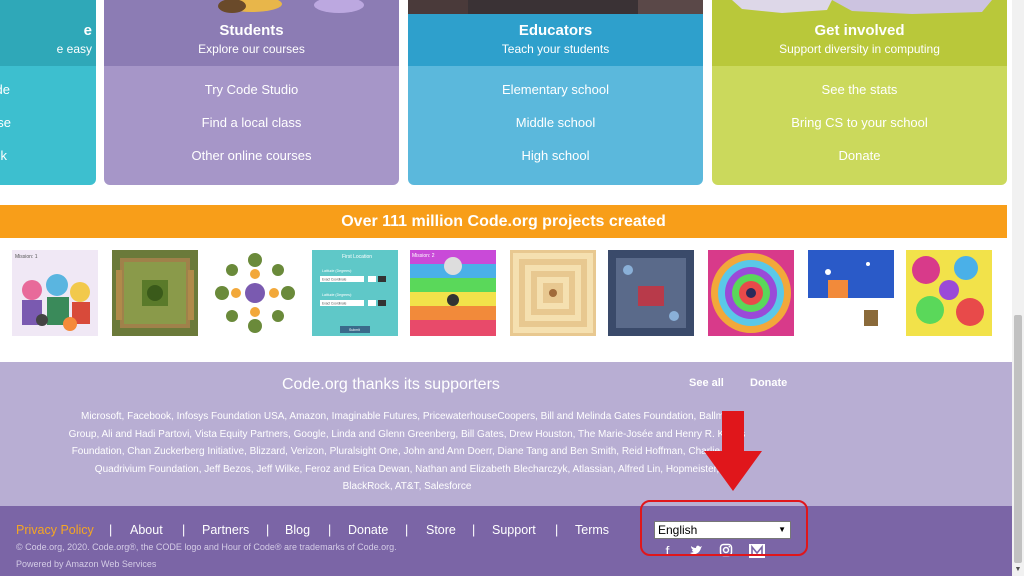 The width and height of the screenshot is (1024, 576). I want to click on thumb-2-image, so click(155, 293).